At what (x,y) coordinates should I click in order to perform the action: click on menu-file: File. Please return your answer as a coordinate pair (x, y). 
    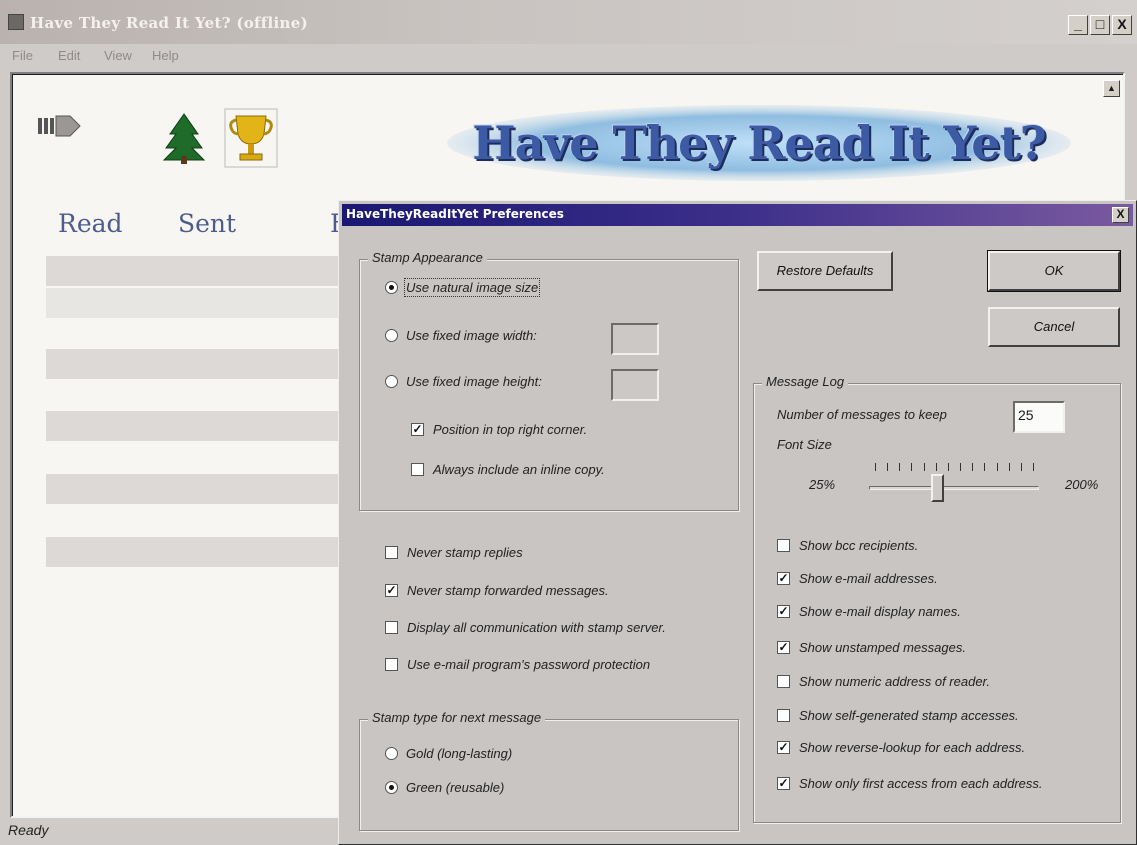
    Looking at the image, I should click on (22, 55).